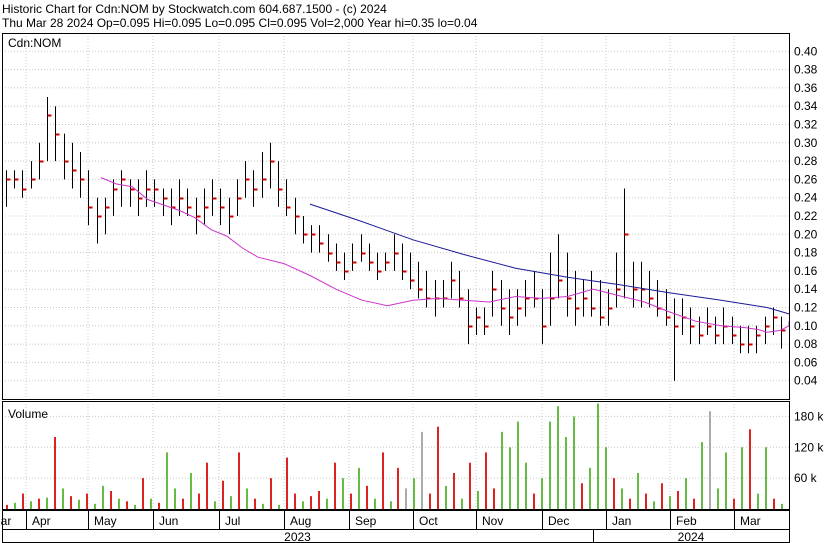 The height and width of the screenshot is (543, 830). What do you see at coordinates (686, 521) in the screenshot?
I see `month-label: Feb` at bounding box center [686, 521].